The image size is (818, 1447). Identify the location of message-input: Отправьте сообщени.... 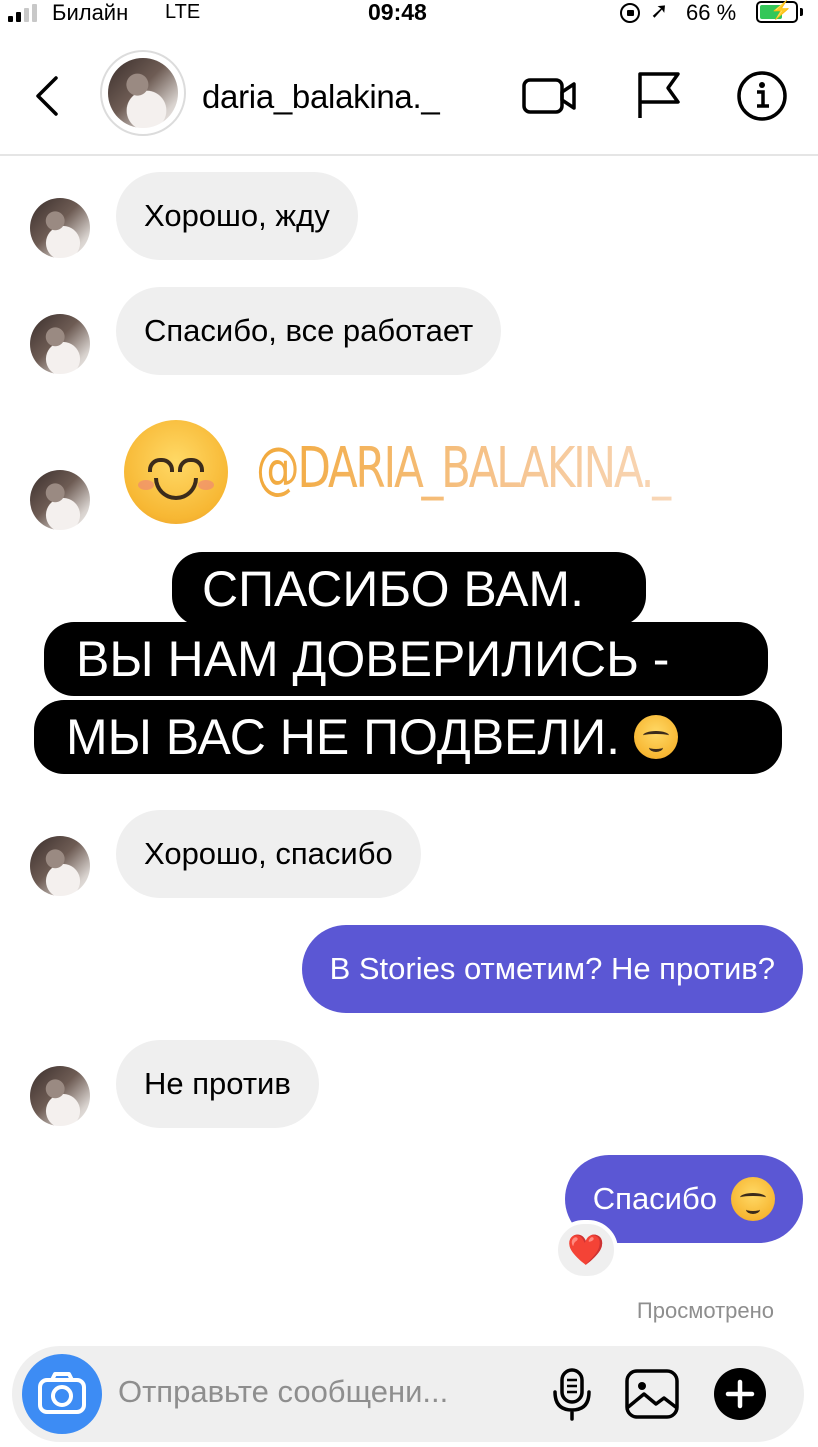
(283, 1392).